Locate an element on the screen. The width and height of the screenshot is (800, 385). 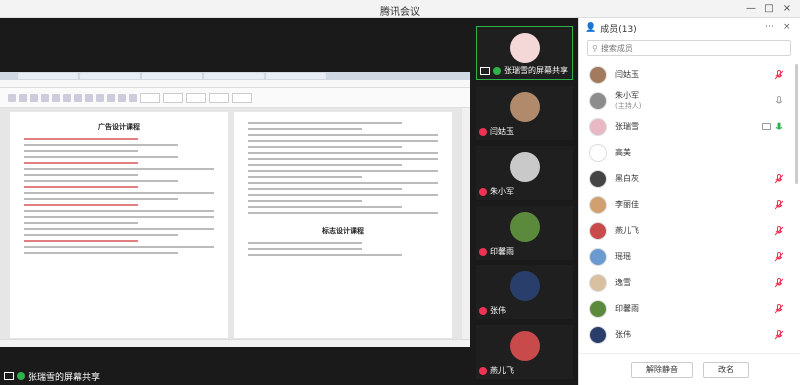
thumbnail-label: 张瑞雪的屏幕共享 is located at coordinates (524, 70).